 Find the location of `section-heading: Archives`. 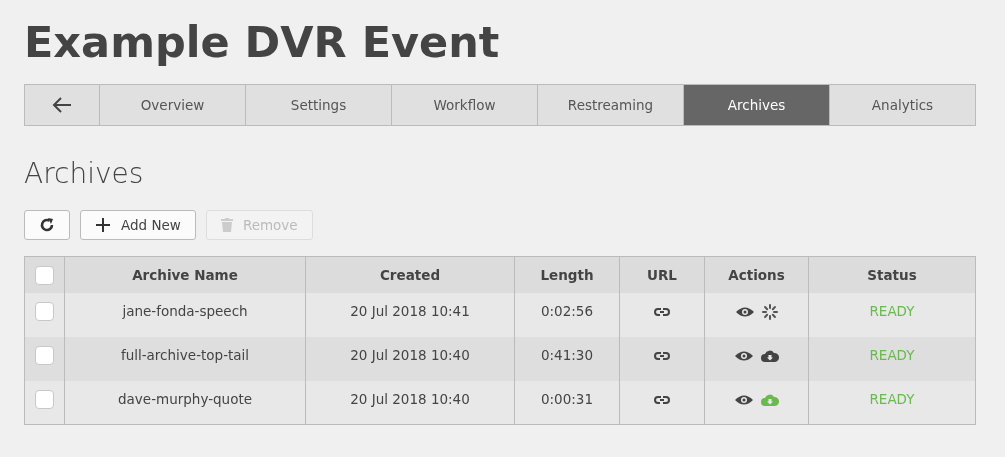

section-heading: Archives is located at coordinates (84, 174).